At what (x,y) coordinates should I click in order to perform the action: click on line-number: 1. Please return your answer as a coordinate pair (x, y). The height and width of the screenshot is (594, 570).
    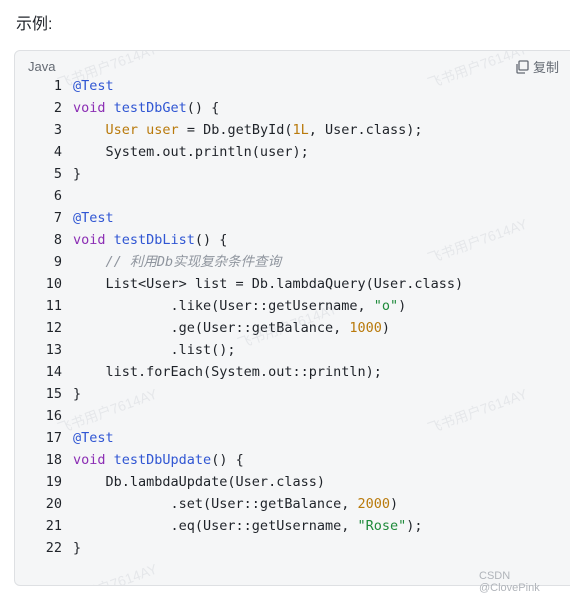
    Looking at the image, I should click on (57, 86).